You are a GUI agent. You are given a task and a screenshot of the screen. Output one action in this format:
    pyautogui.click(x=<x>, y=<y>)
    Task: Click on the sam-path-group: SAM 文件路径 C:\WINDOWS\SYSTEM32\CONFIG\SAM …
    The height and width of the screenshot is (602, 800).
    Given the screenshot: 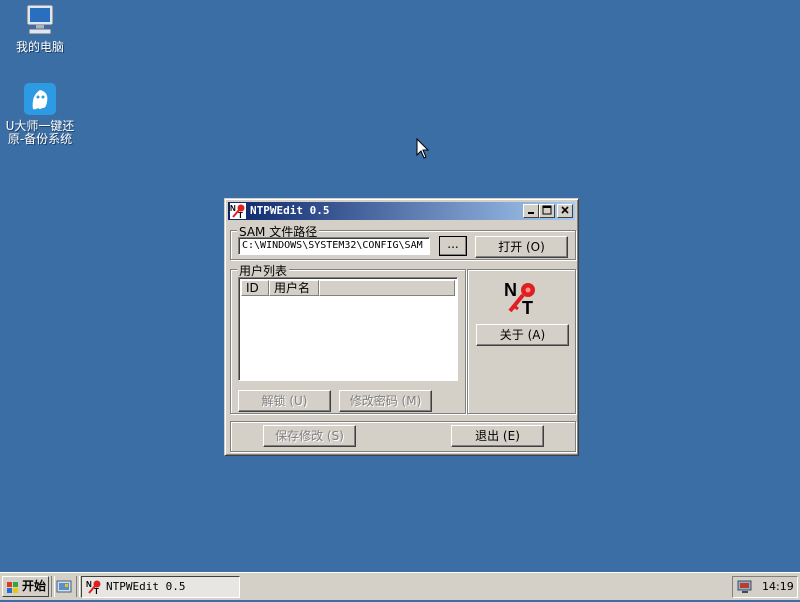 What is the action you would take?
    pyautogui.click(x=403, y=241)
    